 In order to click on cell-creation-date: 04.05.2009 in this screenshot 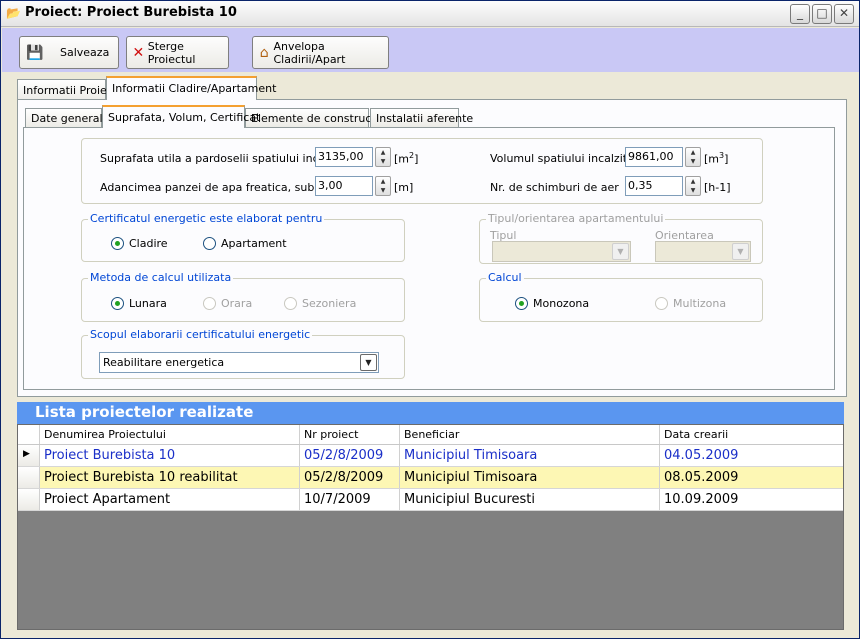, I will do `click(701, 455)`.